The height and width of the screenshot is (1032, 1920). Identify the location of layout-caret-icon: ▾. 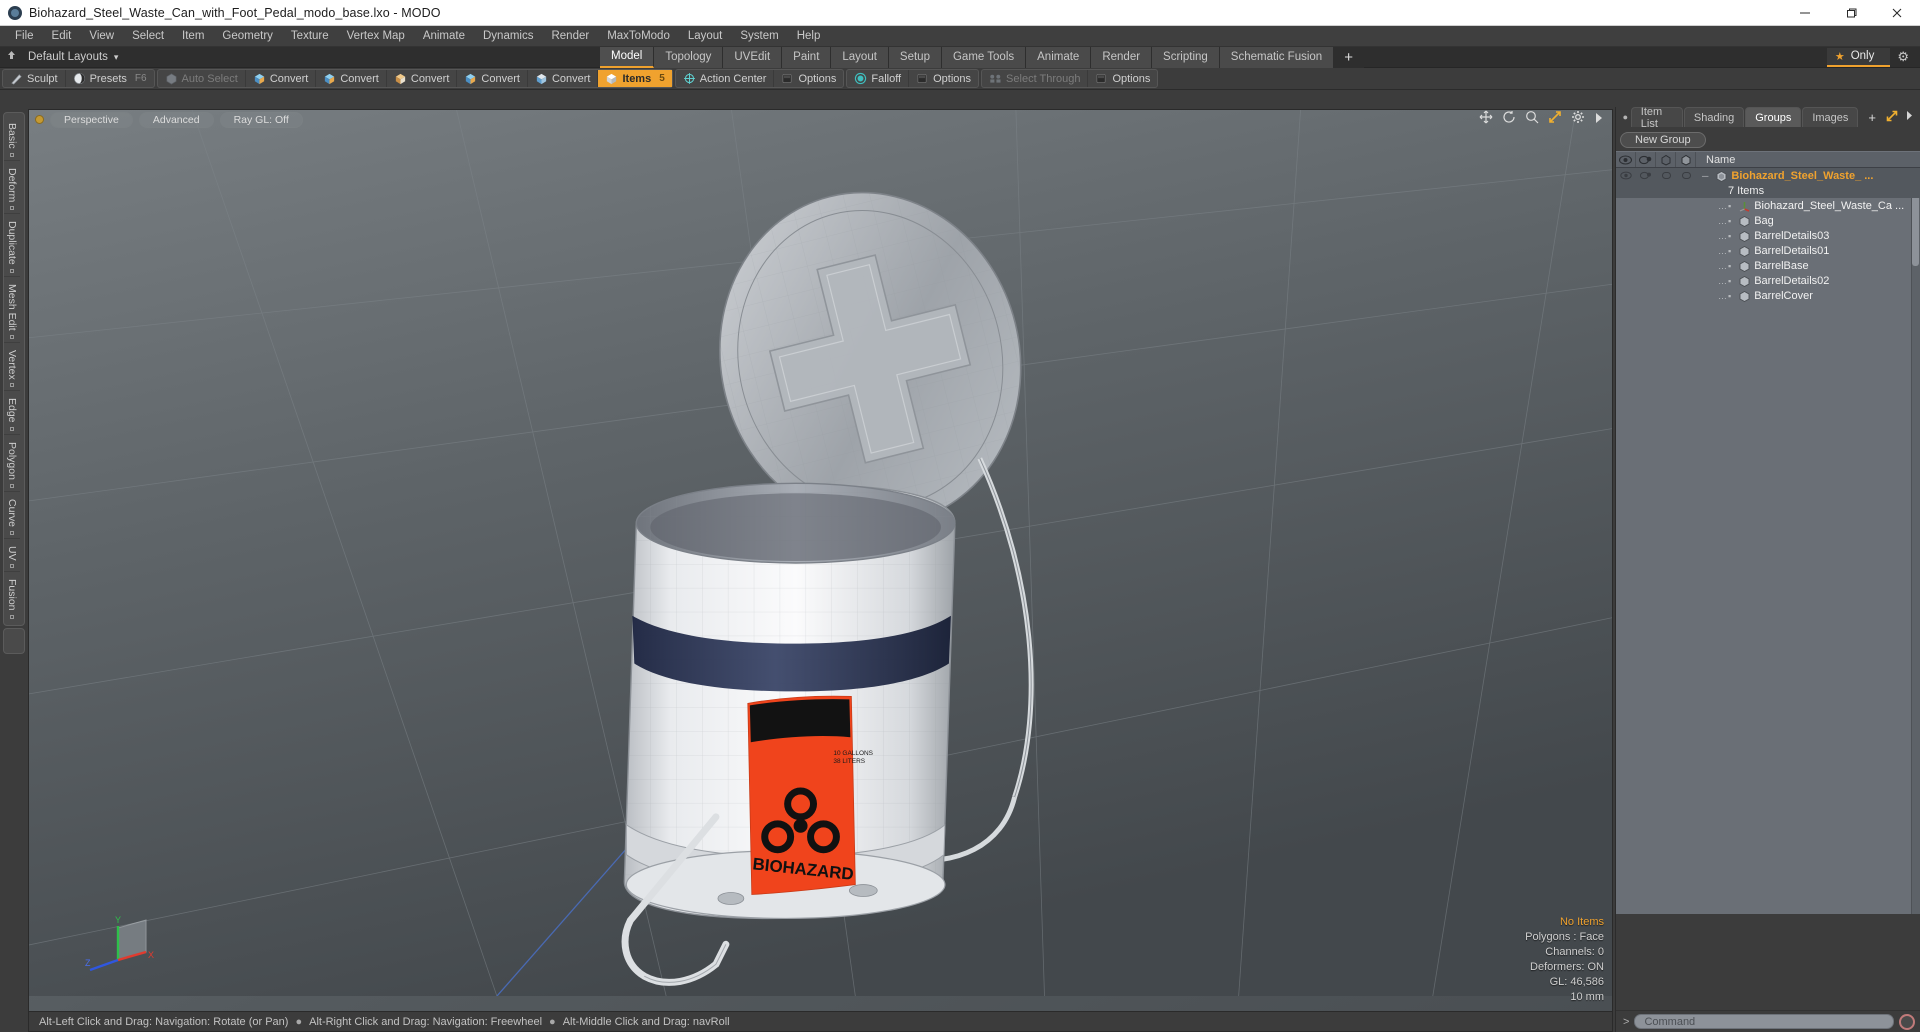
(119, 57).